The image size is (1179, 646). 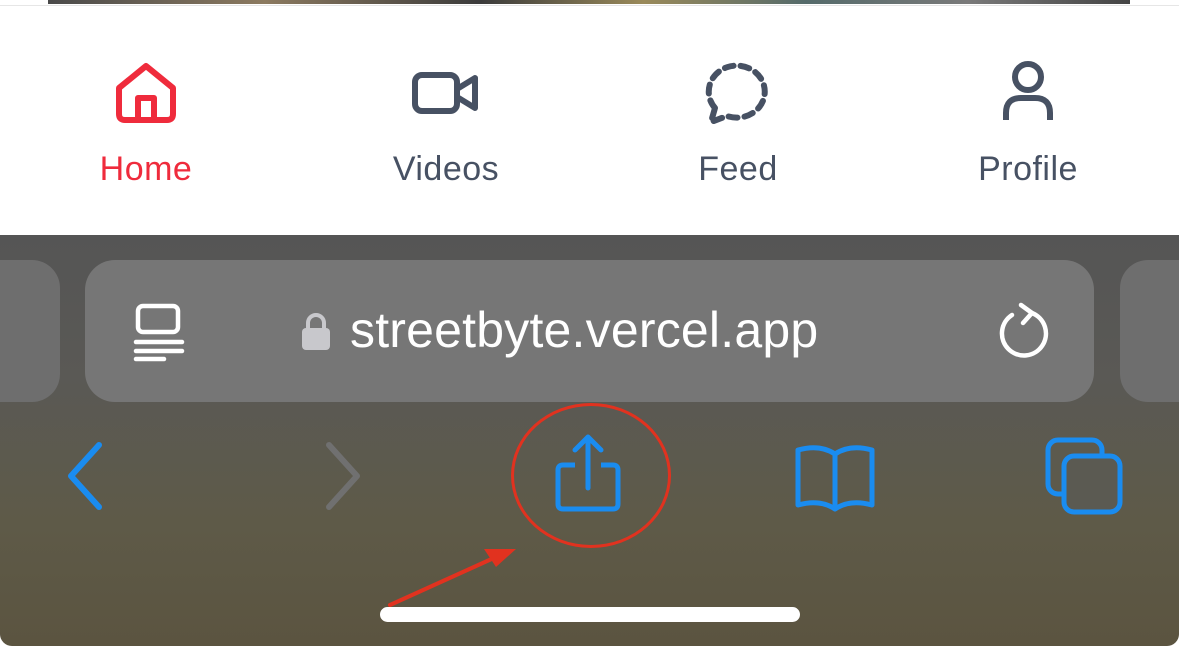 I want to click on tab-feed: Feed, so click(x=738, y=121).